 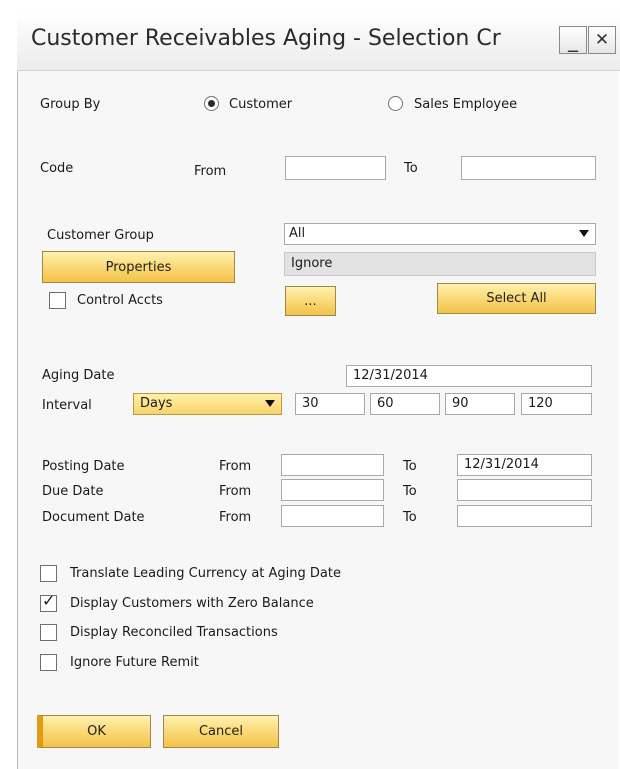 What do you see at coordinates (405, 404) in the screenshot?
I see `interval-input-2: 60` at bounding box center [405, 404].